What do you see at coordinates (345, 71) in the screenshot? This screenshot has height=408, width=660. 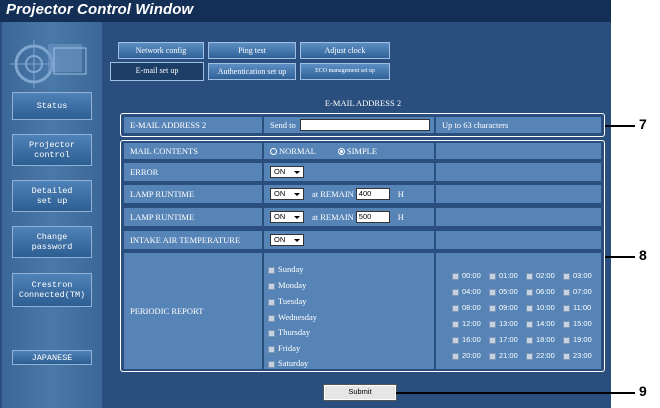 I see `tab-eco-management-set-up: ECO management set up` at bounding box center [345, 71].